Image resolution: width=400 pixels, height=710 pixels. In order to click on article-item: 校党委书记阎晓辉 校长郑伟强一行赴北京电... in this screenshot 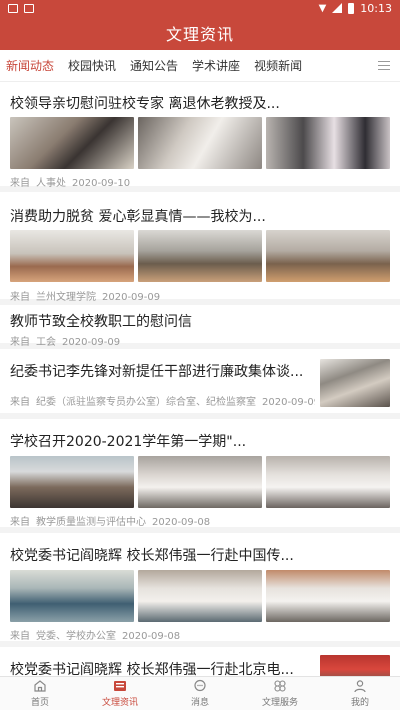, I will do `click(200, 661)`.